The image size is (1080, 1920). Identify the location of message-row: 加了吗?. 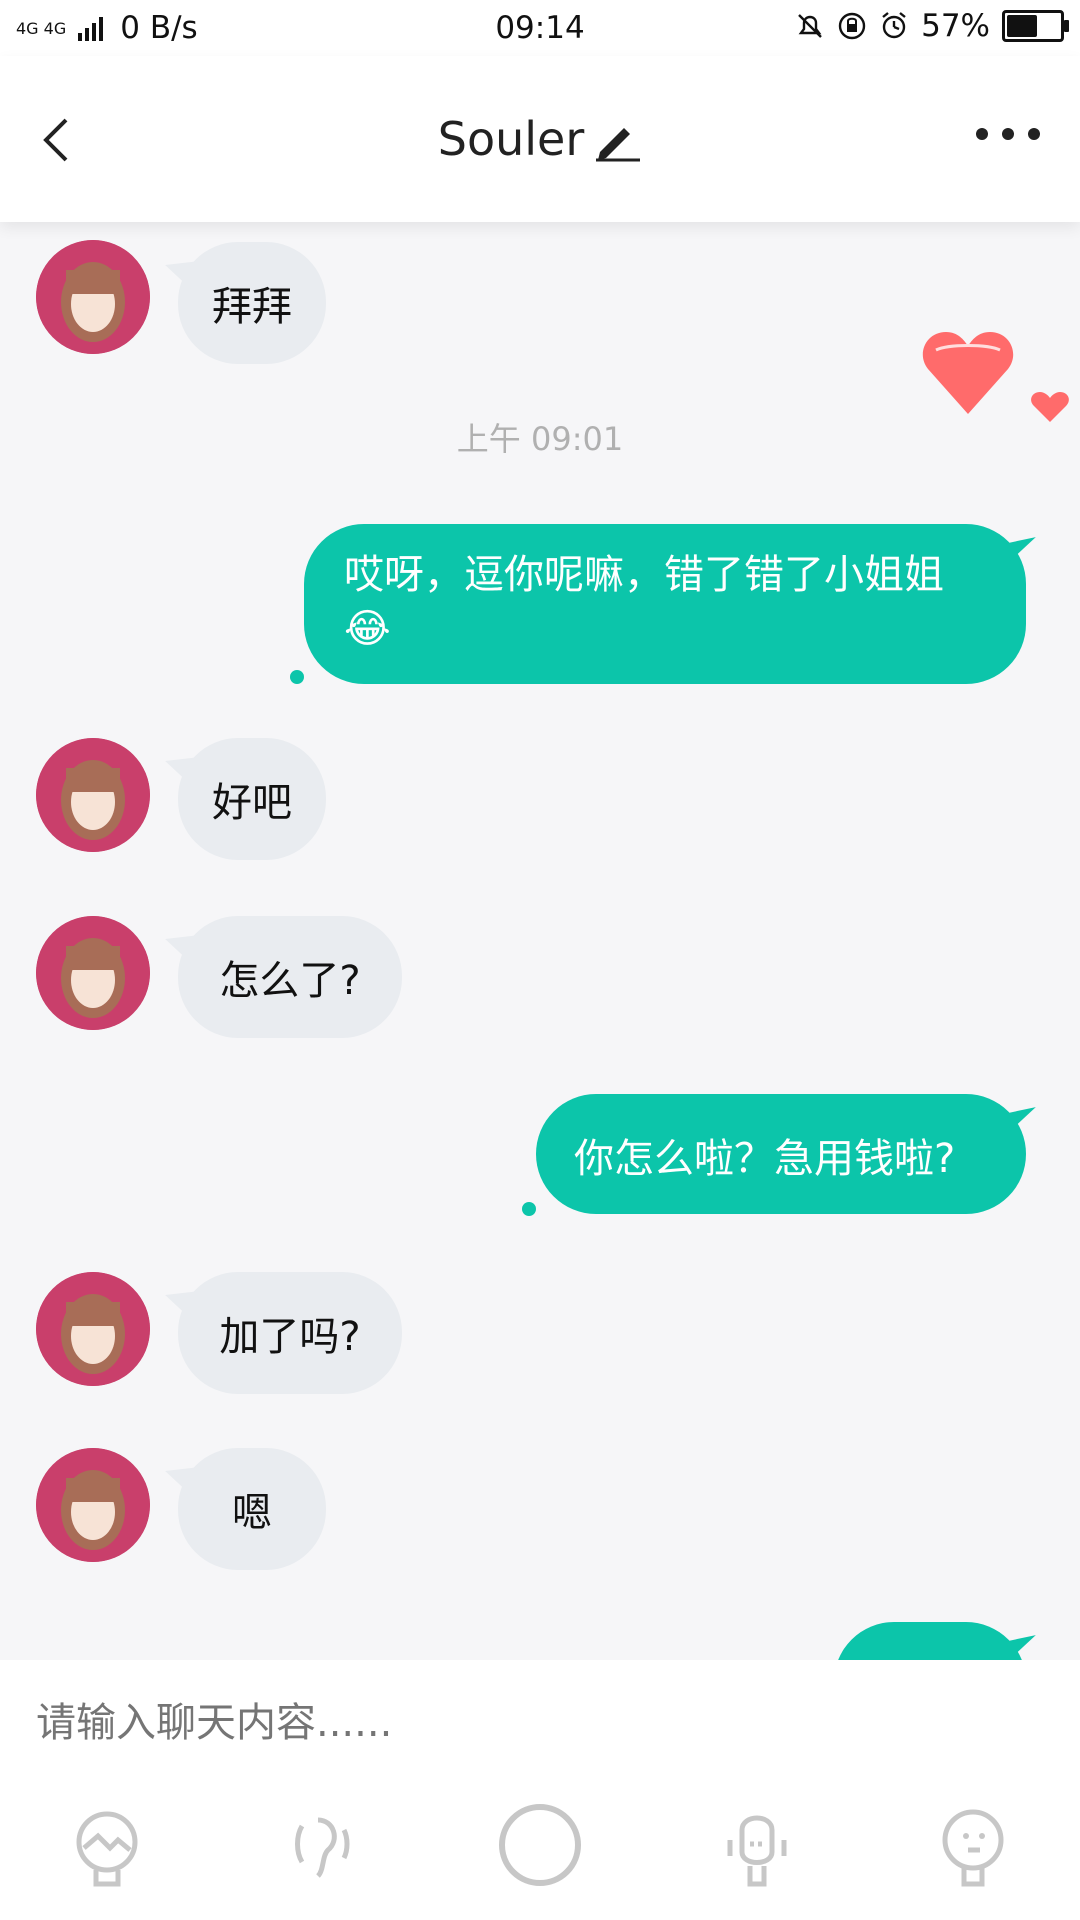
(540, 1337).